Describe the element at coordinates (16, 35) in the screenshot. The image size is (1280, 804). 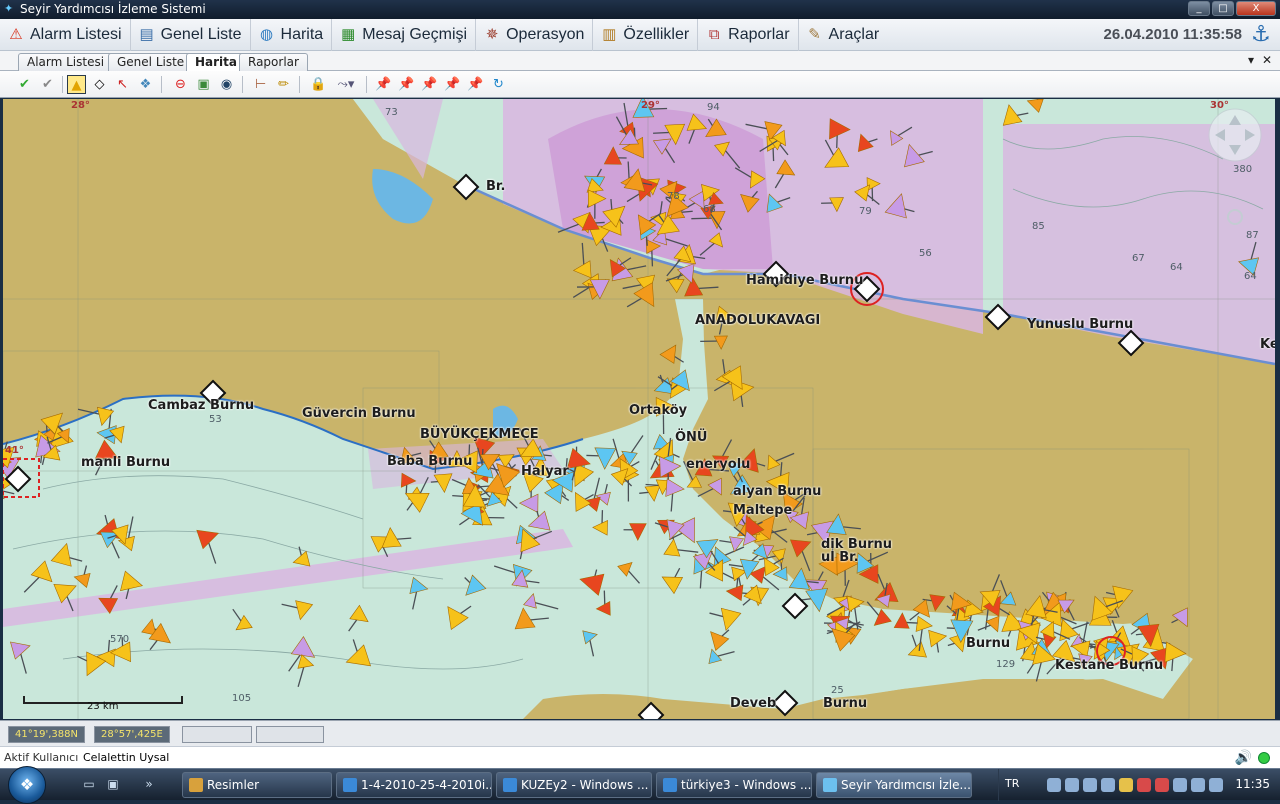
I see `alarm-icon: ⚠` at that location.